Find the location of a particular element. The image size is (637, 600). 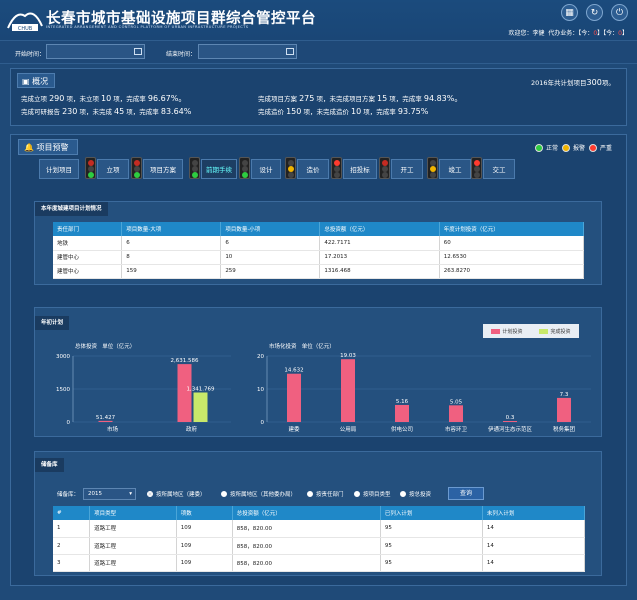

y-tick-label: 1500 is located at coordinates (63, 390).